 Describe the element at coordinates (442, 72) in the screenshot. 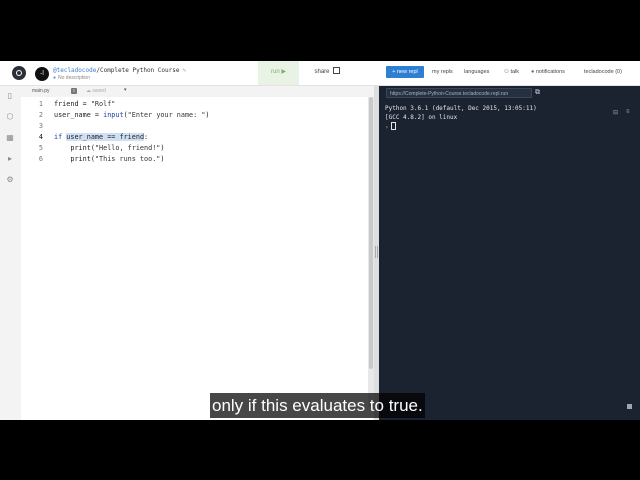

I see `nav-my-repls: my repls` at that location.